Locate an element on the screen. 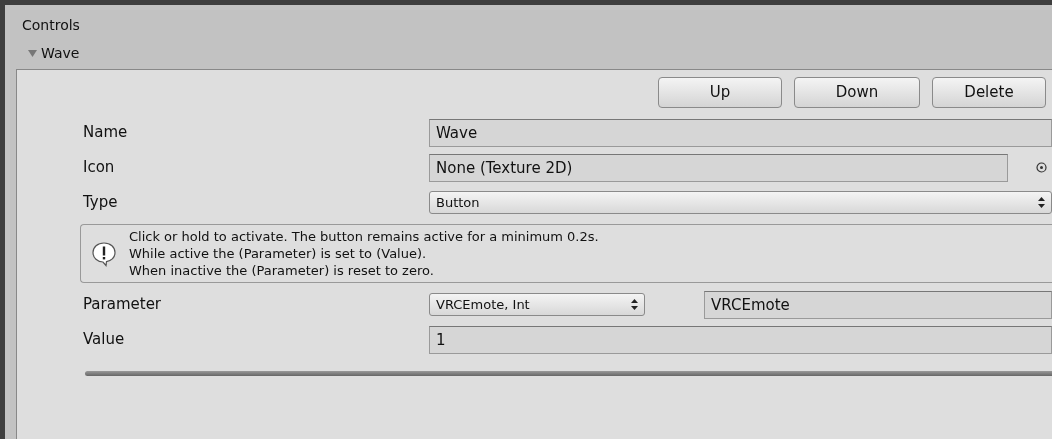 This screenshot has width=1052, height=439. foldout-label: Wave is located at coordinates (60, 53).